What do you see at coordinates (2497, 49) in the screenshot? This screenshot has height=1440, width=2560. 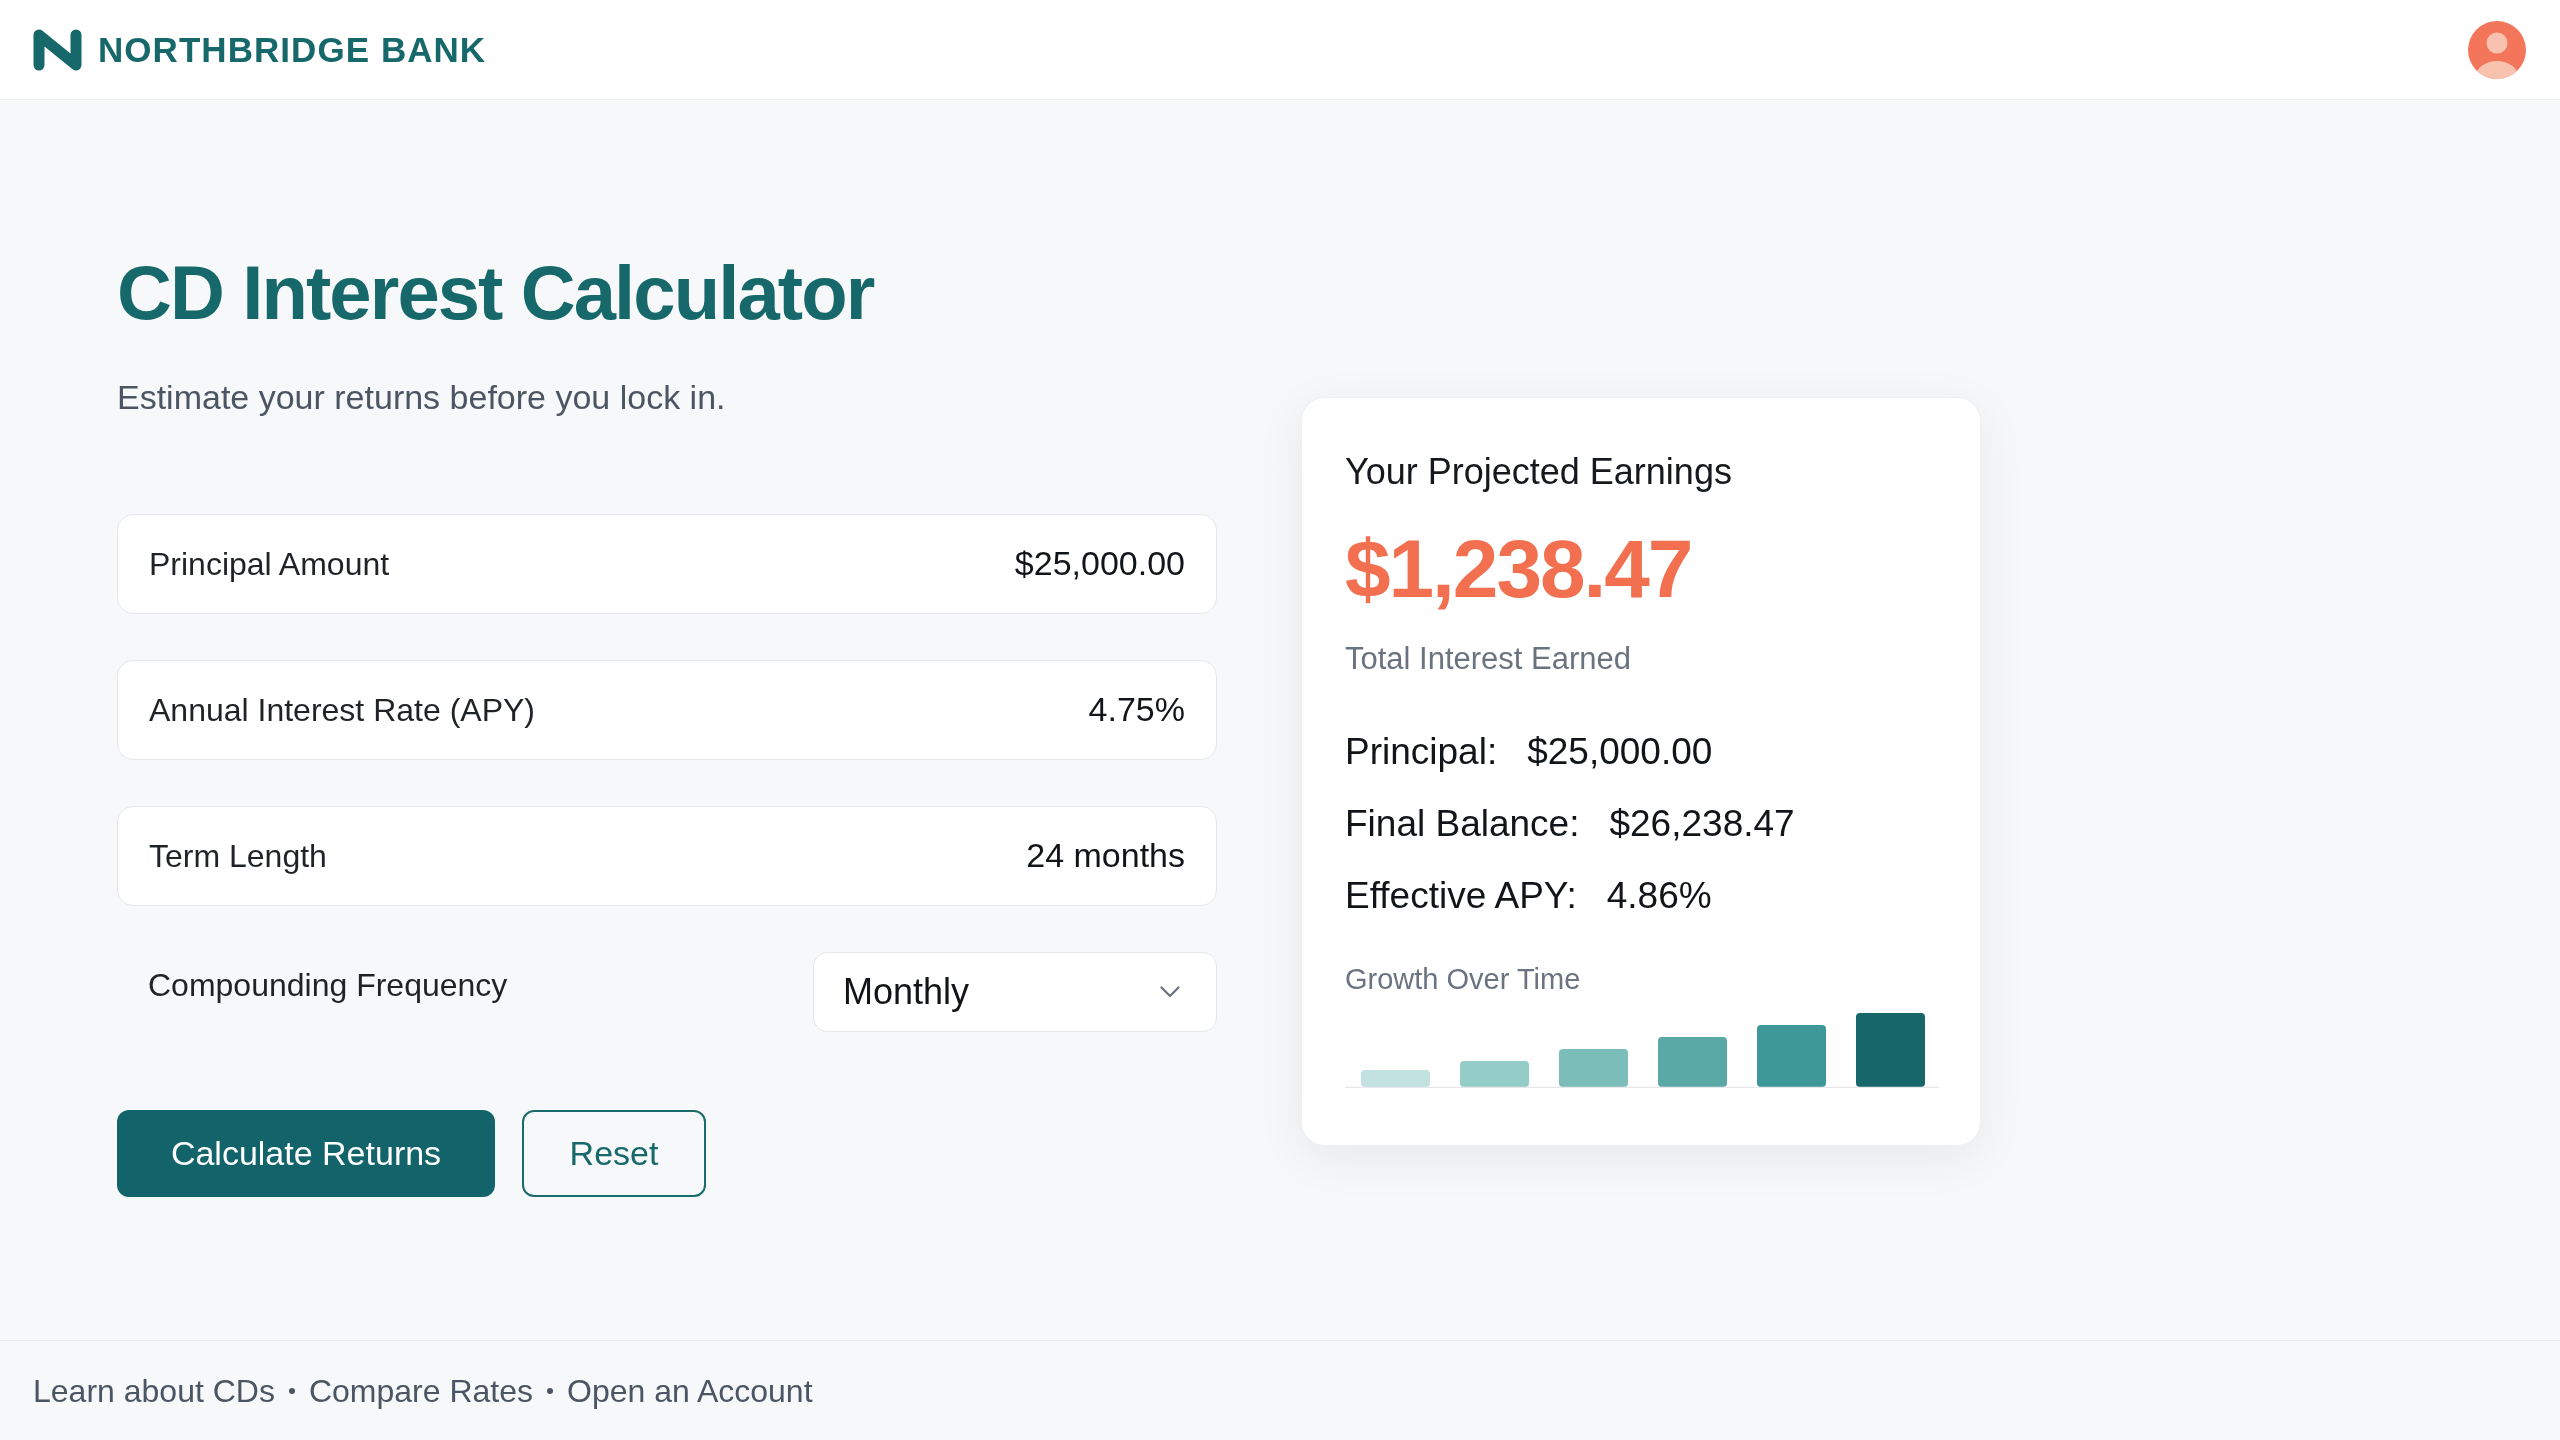 I see `user-avatar-icon` at bounding box center [2497, 49].